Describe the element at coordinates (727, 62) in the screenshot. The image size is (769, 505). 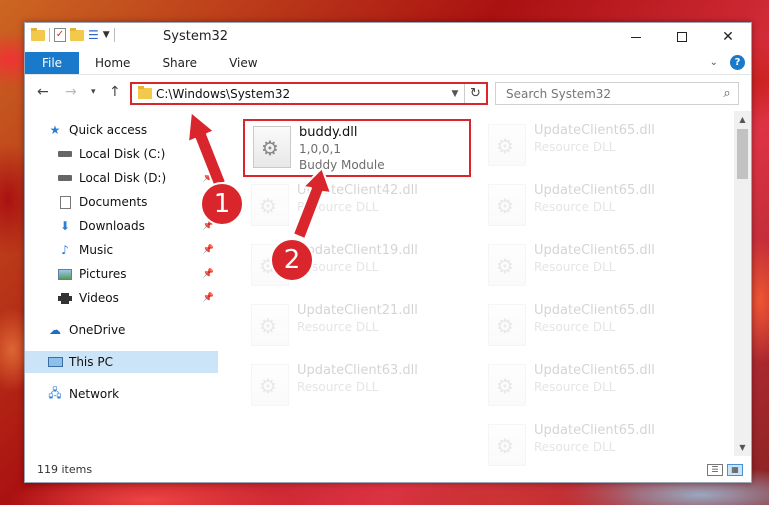
I see `ribbon-right: ⌄ ?` at that location.